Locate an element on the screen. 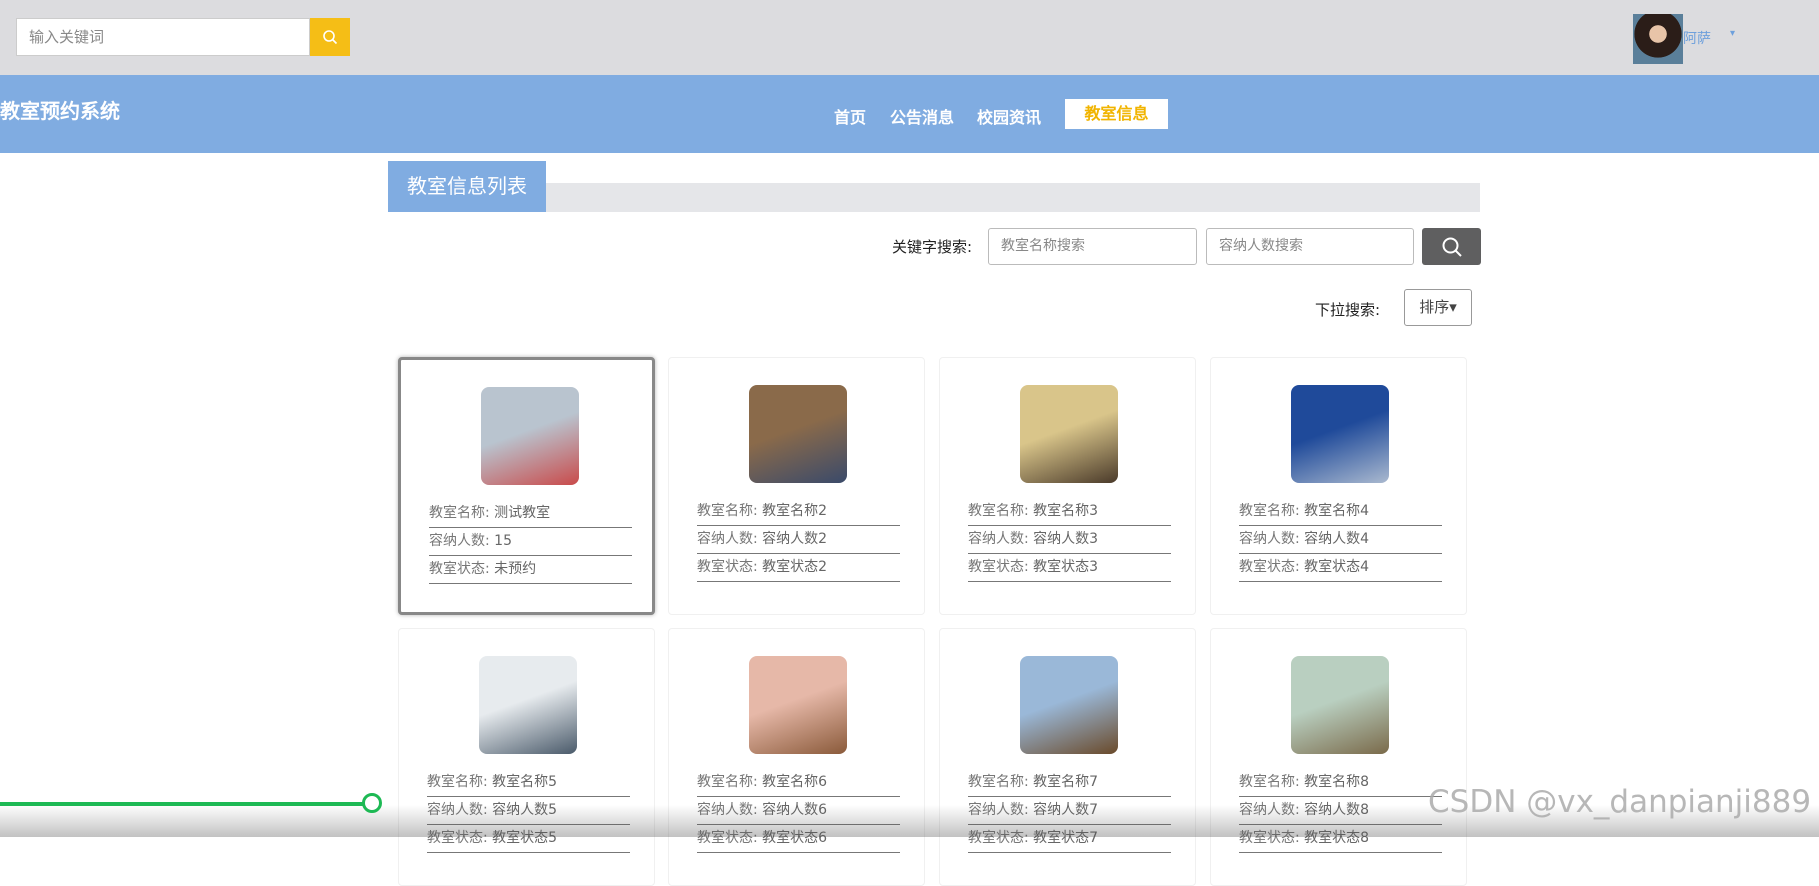  classroom-card: 教室名称: 教室名称5 容纳人数: 容纳人数5 教室状态: 教室状态5 is located at coordinates (526, 757).